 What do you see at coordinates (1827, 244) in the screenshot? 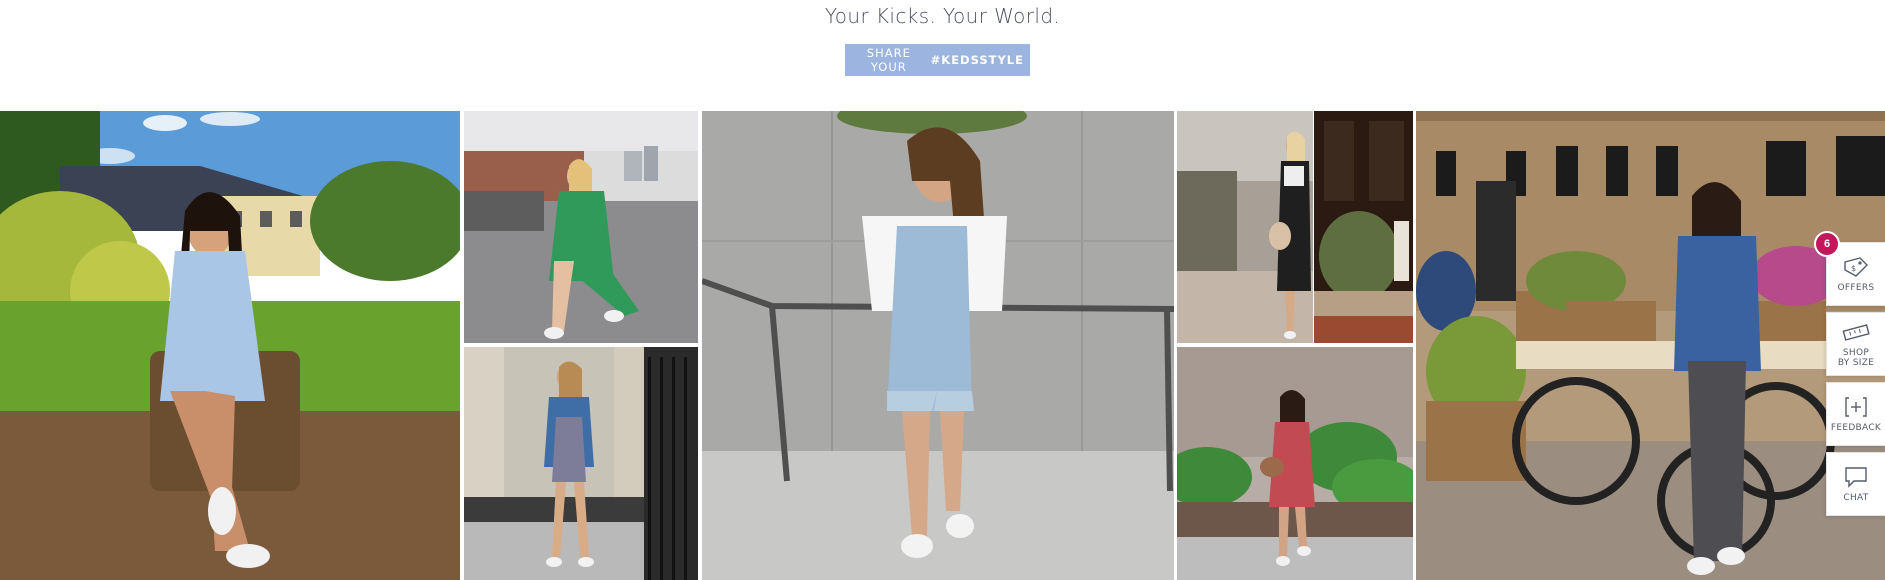
I see `offers-count-badge: 6` at bounding box center [1827, 244].